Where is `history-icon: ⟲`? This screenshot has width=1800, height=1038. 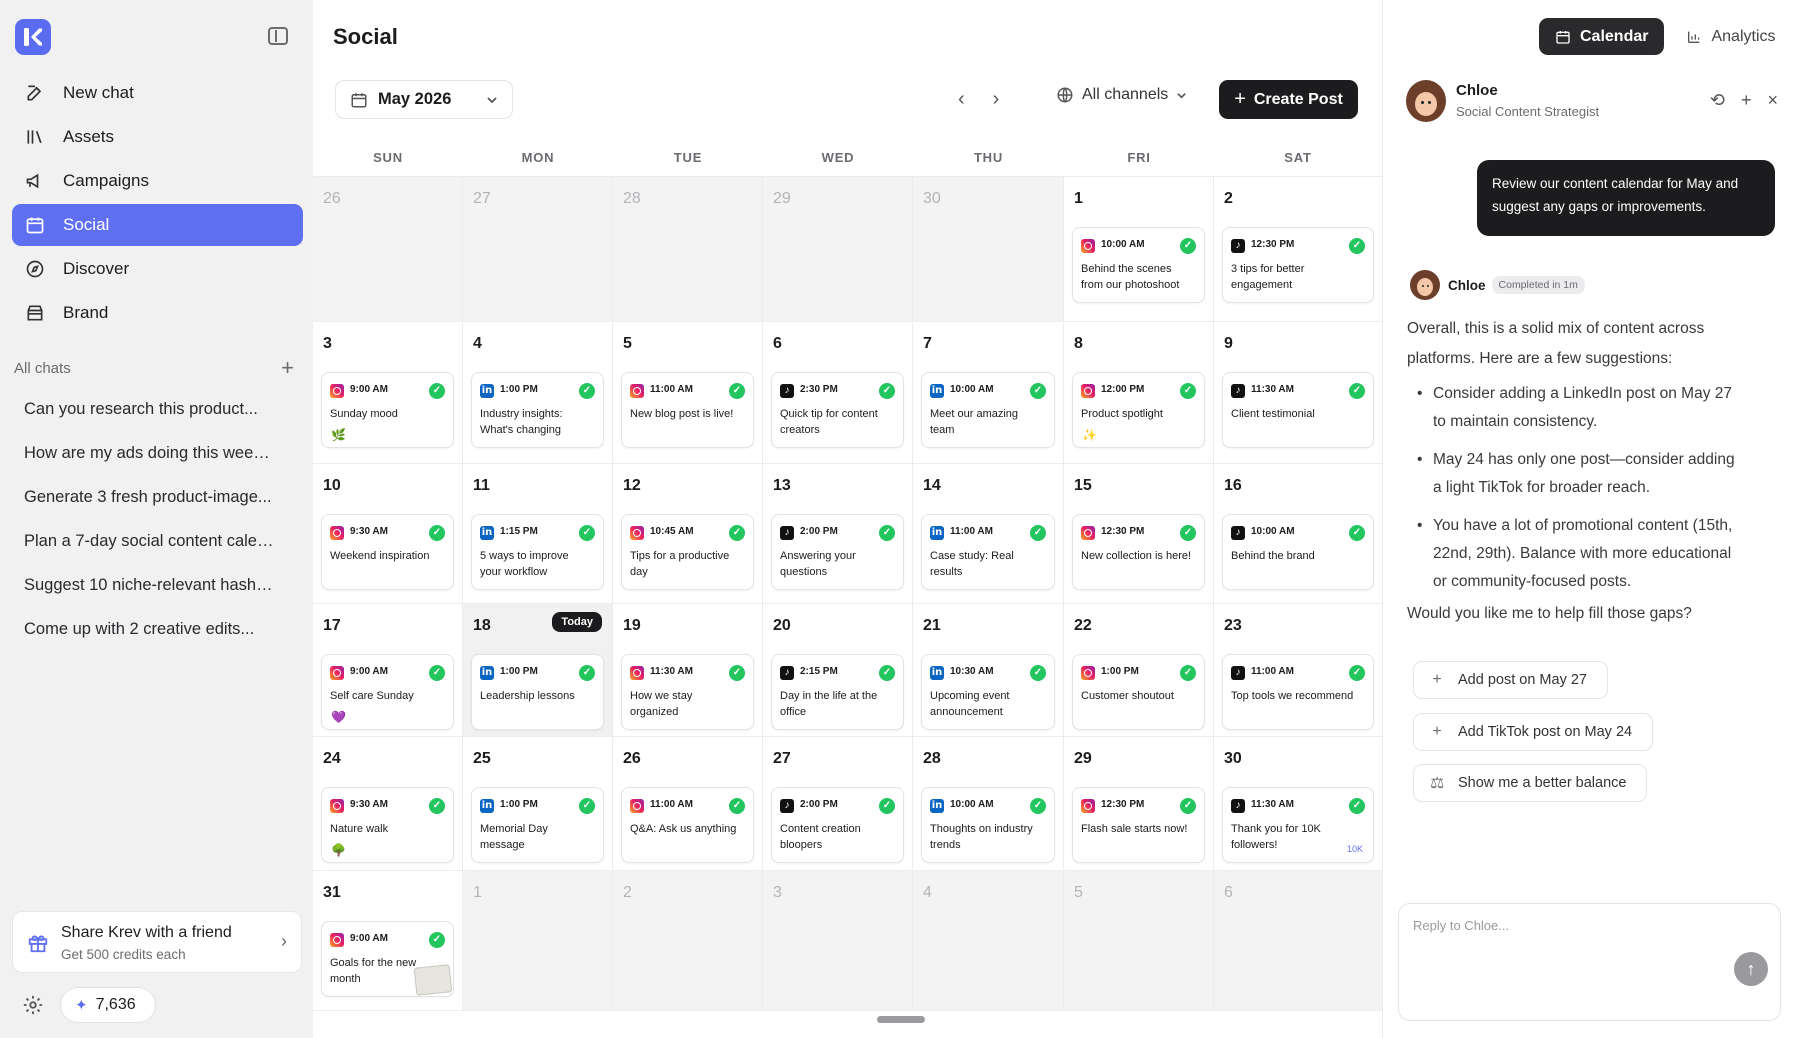
history-icon: ⟲ is located at coordinates (1717, 100).